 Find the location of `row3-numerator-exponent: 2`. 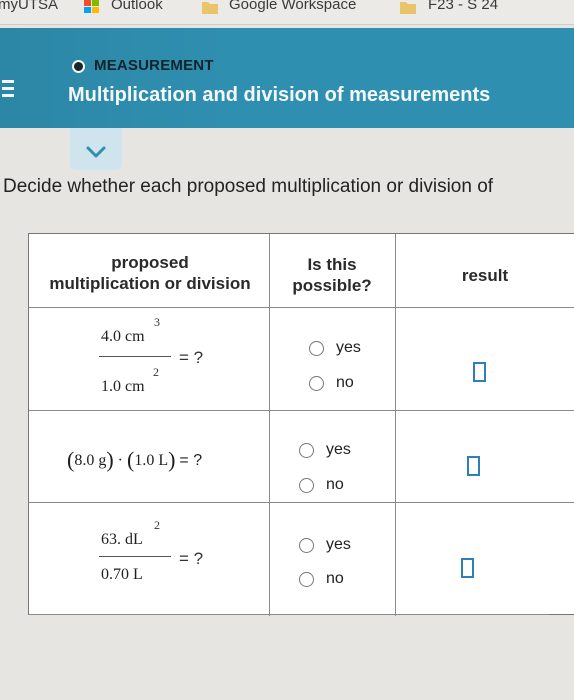

row3-numerator-exponent: 2 is located at coordinates (157, 525).